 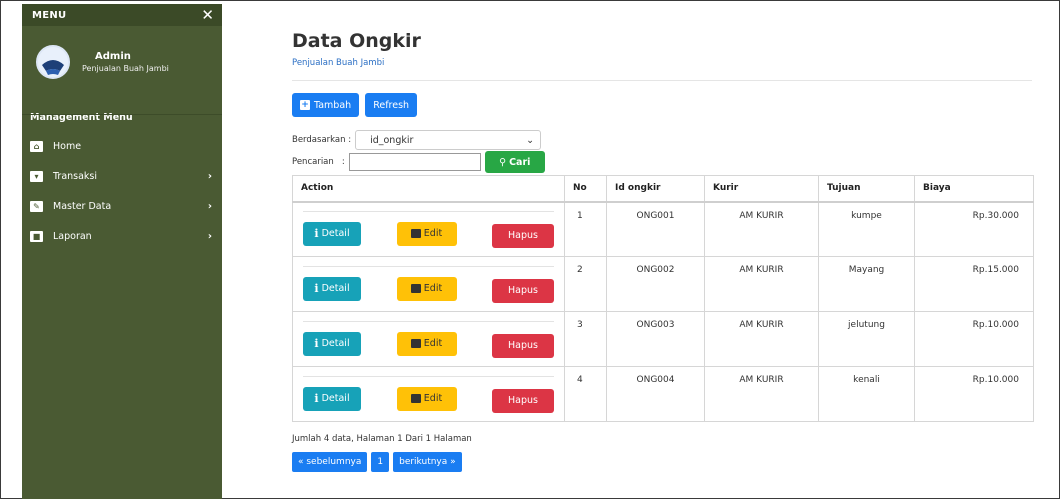 I want to click on user-name: Admin, so click(x=113, y=56).